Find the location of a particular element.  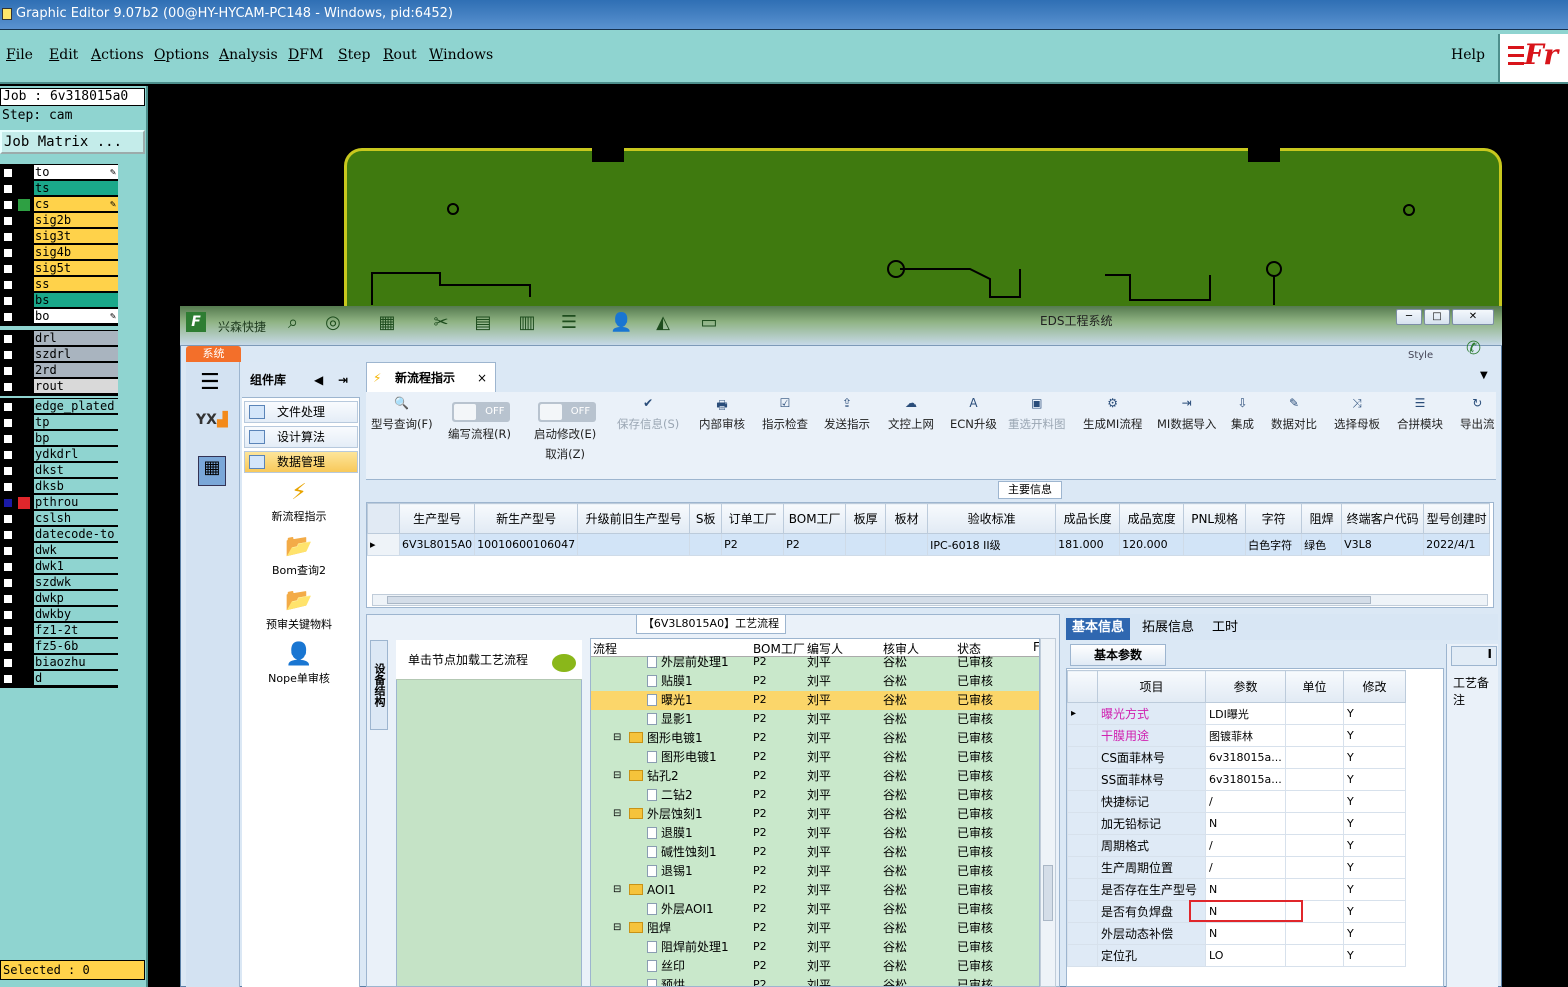

param-column-header: 修改 is located at coordinates (1374, 686).